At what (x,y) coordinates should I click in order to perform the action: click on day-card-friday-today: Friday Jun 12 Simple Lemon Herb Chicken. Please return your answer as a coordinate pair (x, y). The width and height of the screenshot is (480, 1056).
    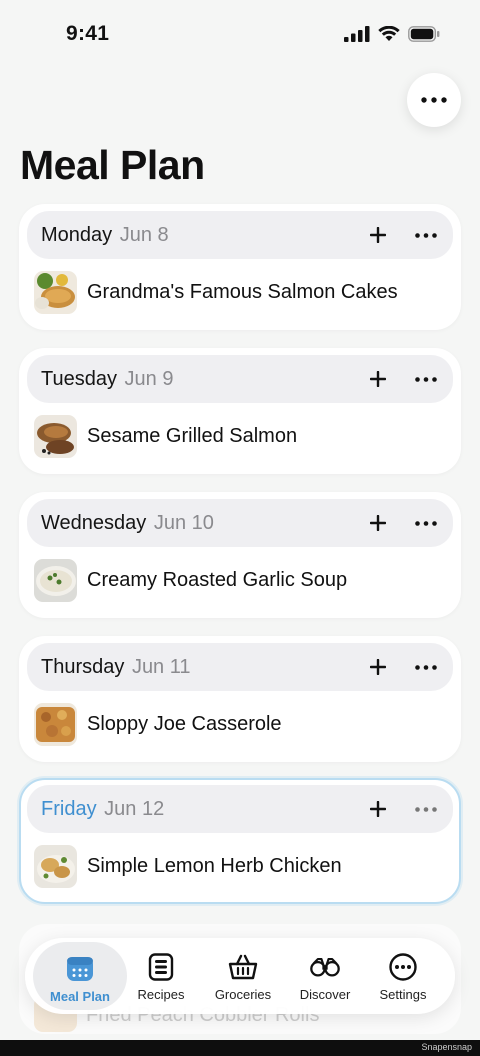
    Looking at the image, I should click on (240, 841).